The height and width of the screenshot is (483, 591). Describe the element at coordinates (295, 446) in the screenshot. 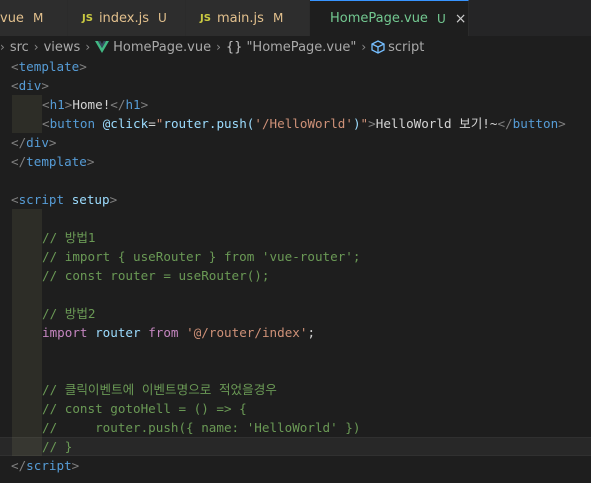

I see `code-line-current: // }` at that location.